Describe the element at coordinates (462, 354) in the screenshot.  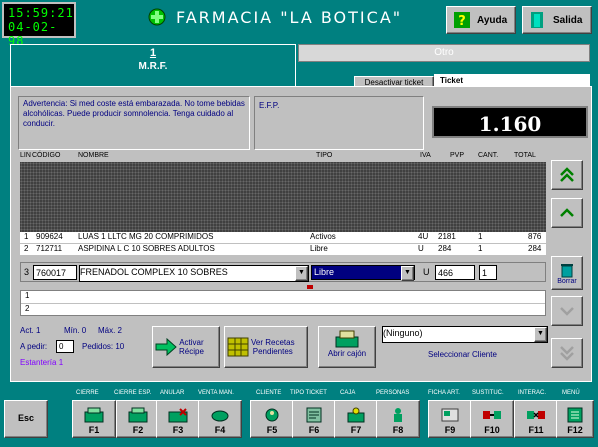
I see `select-client-label: Seleccionar Cliente` at that location.